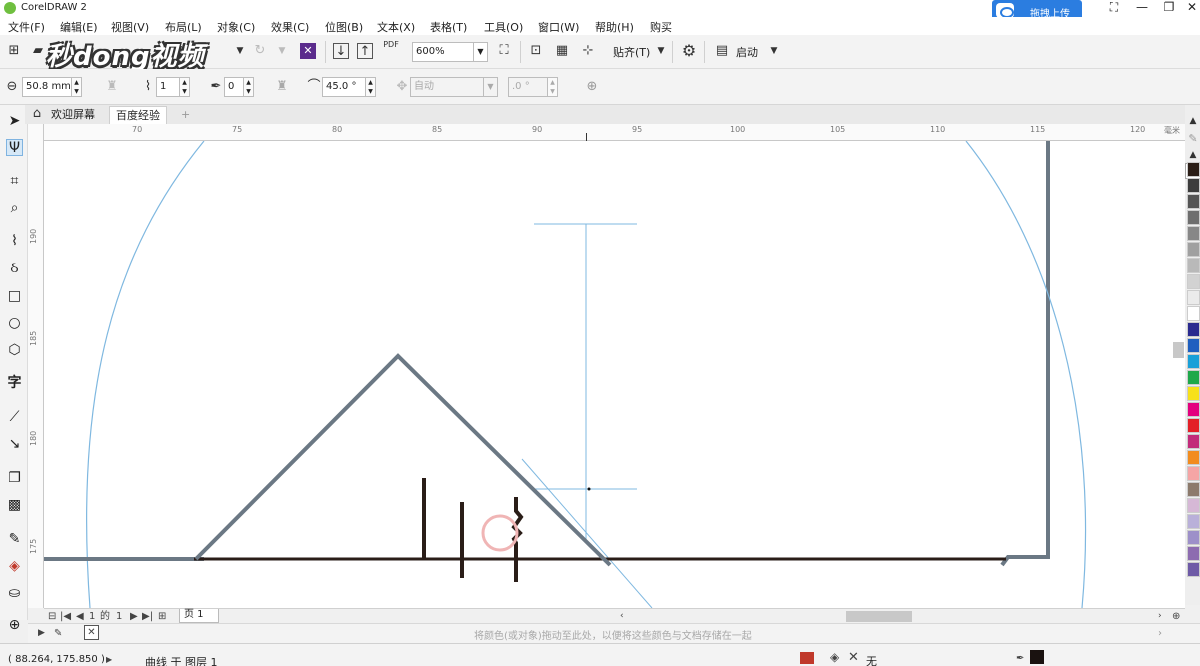  What do you see at coordinates (722, 51) in the screenshot?
I see `application-launcher-icon: ▤` at bounding box center [722, 51].